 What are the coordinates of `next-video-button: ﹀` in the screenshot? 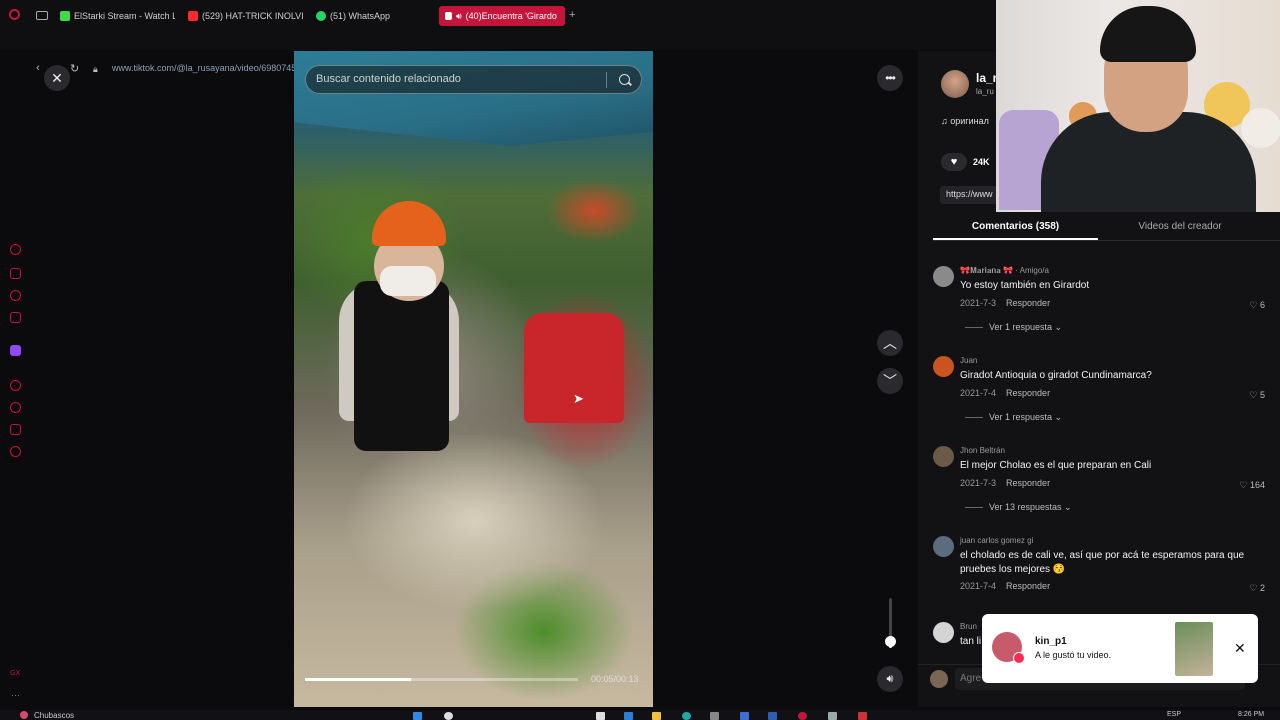 It's located at (890, 381).